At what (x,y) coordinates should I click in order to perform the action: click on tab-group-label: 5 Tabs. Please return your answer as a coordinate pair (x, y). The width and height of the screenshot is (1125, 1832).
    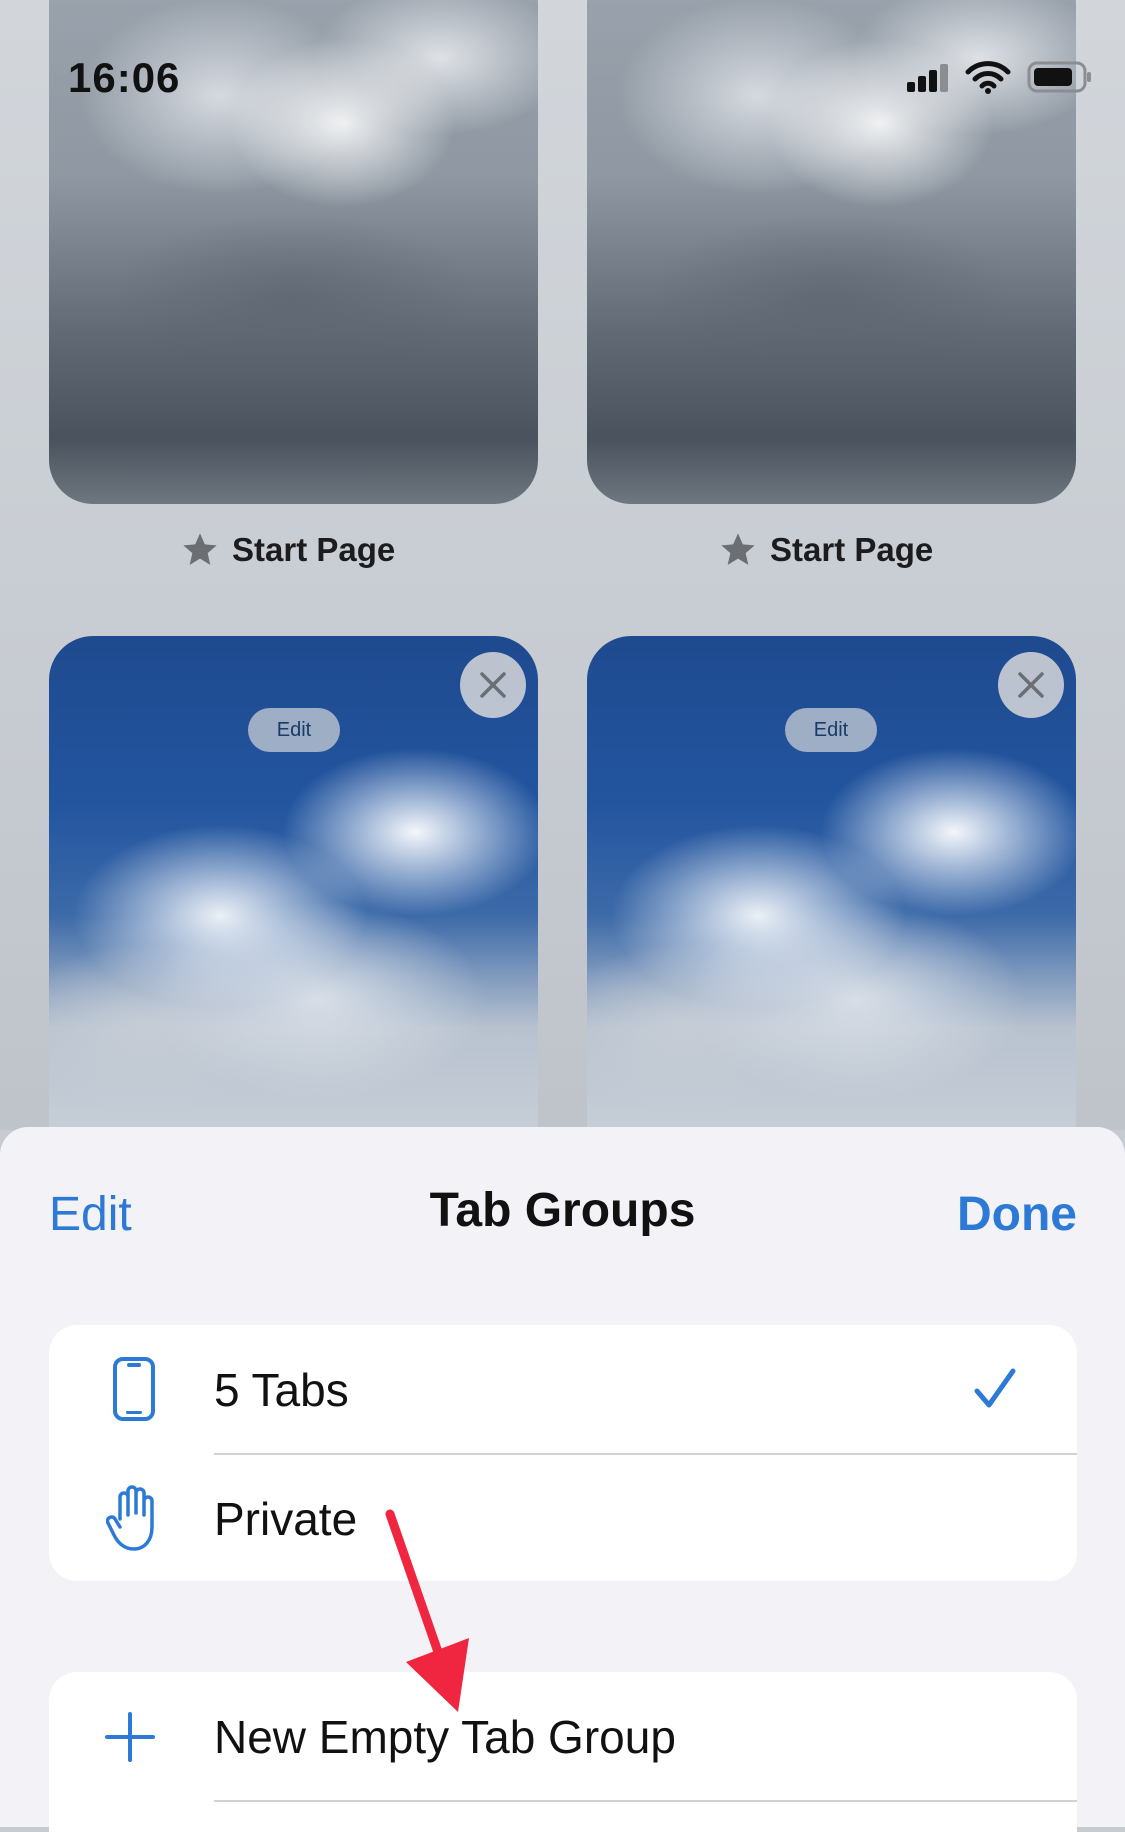
    Looking at the image, I should click on (281, 1390).